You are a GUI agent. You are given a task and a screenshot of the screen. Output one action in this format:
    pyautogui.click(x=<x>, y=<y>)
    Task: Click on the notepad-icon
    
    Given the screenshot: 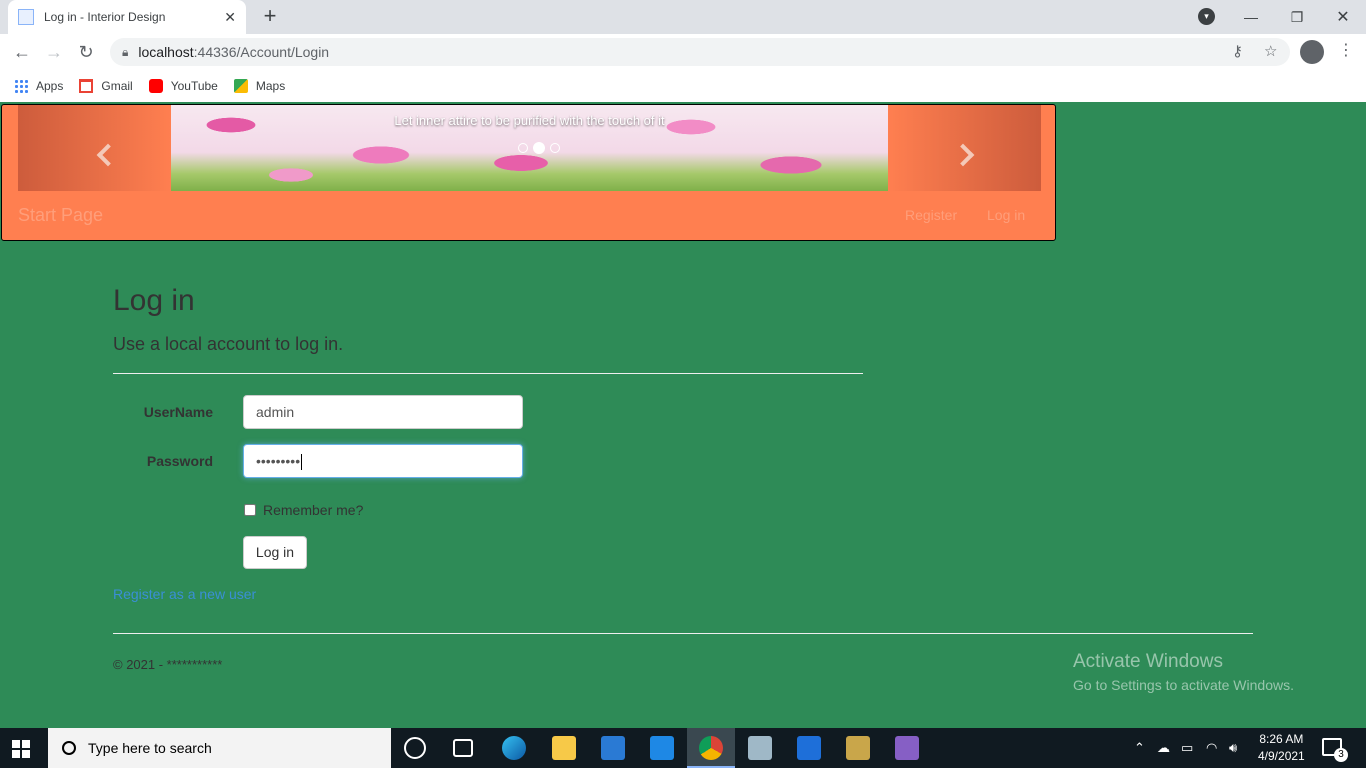 What is the action you would take?
    pyautogui.click(x=760, y=748)
    